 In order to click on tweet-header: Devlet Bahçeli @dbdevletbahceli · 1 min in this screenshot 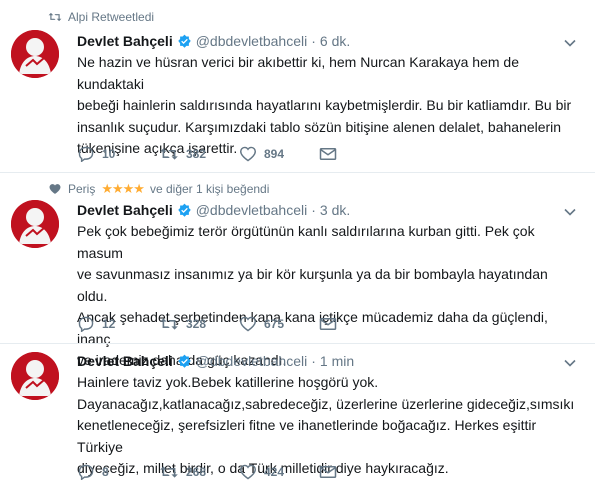, I will do `click(215, 361)`.